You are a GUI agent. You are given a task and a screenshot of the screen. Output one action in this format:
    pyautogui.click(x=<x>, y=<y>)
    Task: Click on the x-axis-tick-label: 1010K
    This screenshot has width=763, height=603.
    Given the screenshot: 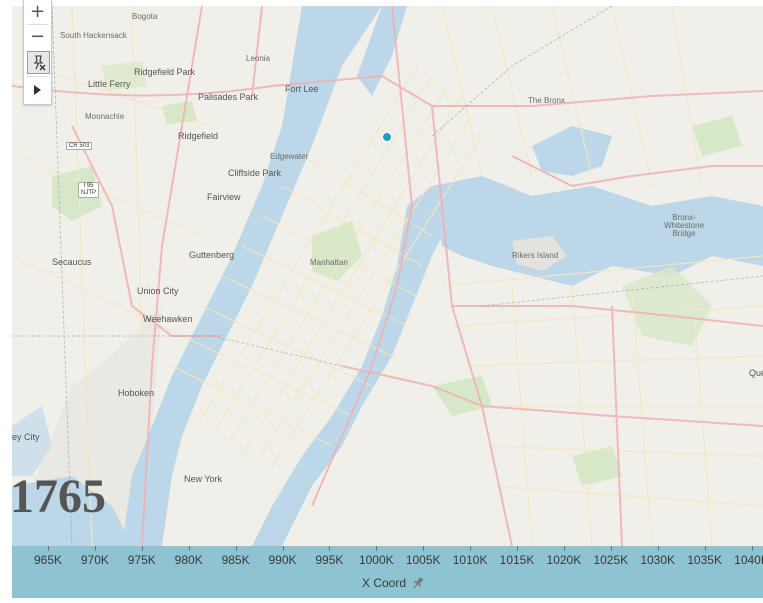 What is the action you would take?
    pyautogui.click(x=470, y=560)
    